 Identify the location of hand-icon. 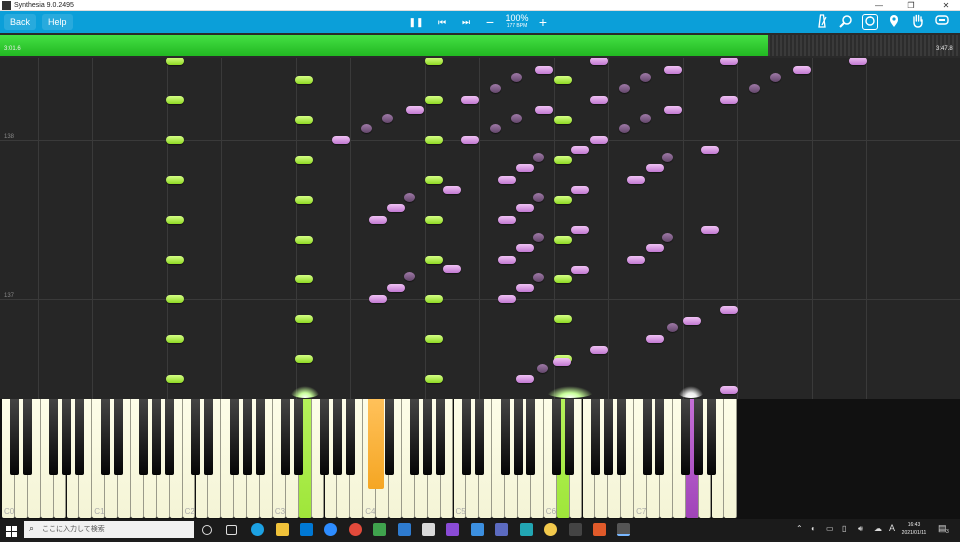
(918, 22).